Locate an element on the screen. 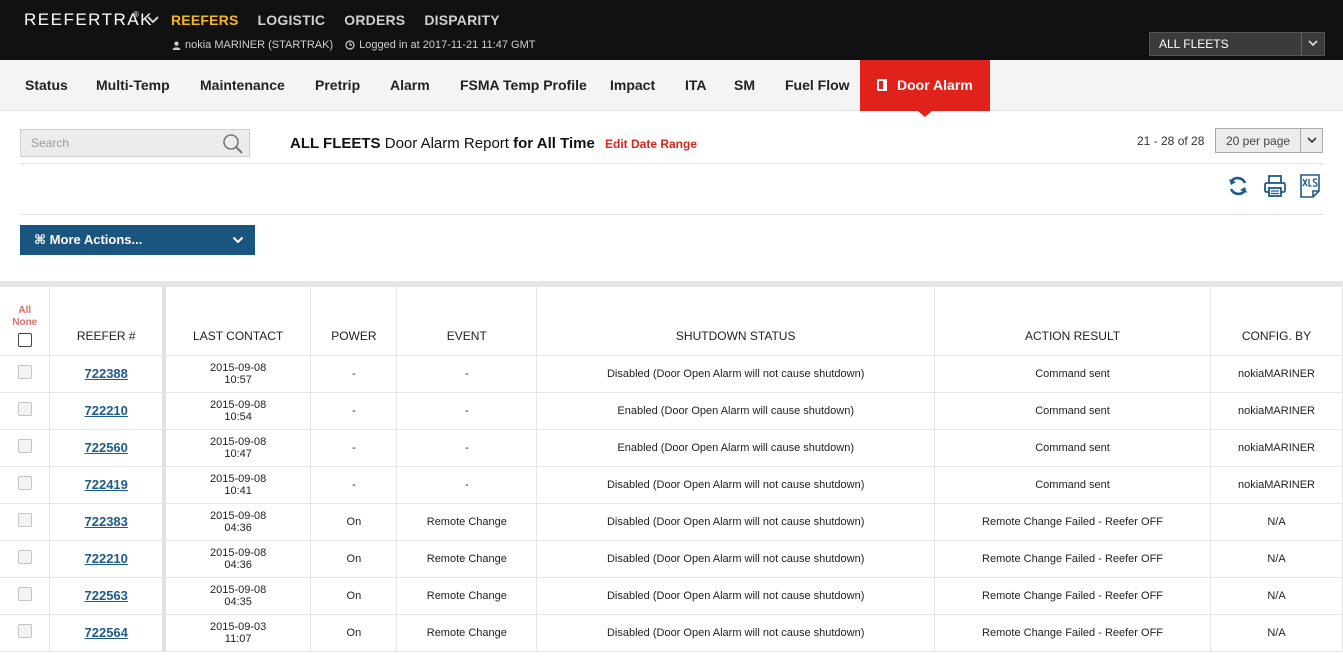 Image resolution: width=1343 pixels, height=659 pixels. event-cell: - is located at coordinates (467, 448).